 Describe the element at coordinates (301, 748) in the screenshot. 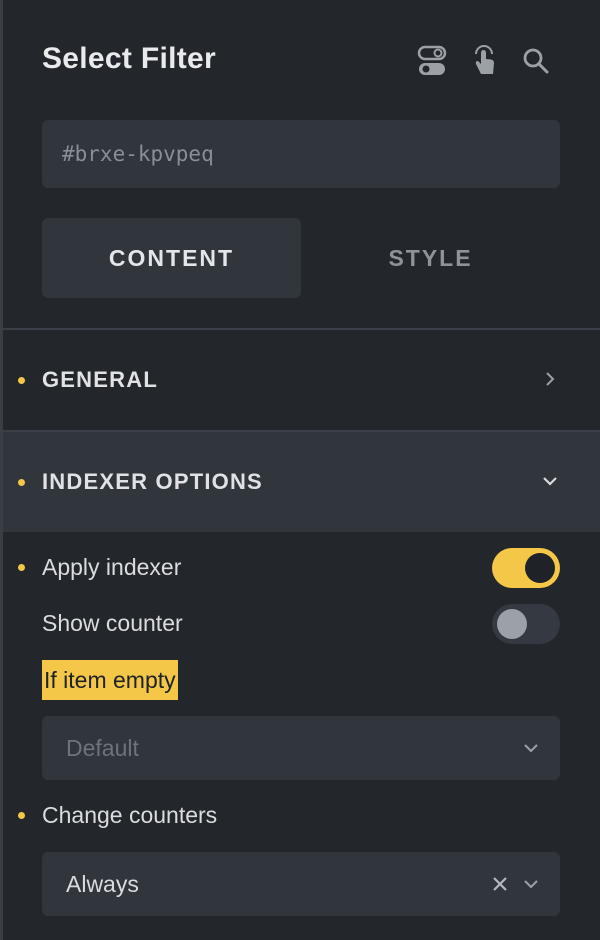

I see `if-item-empty-select: Default` at that location.